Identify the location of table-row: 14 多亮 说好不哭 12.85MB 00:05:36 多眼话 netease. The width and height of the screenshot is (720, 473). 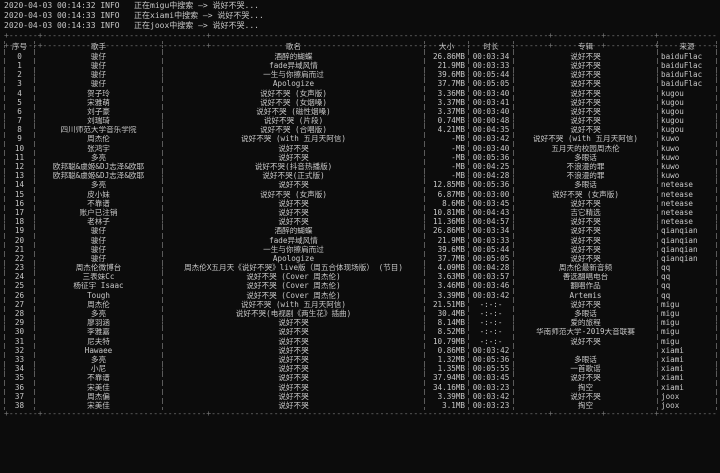
(360, 185).